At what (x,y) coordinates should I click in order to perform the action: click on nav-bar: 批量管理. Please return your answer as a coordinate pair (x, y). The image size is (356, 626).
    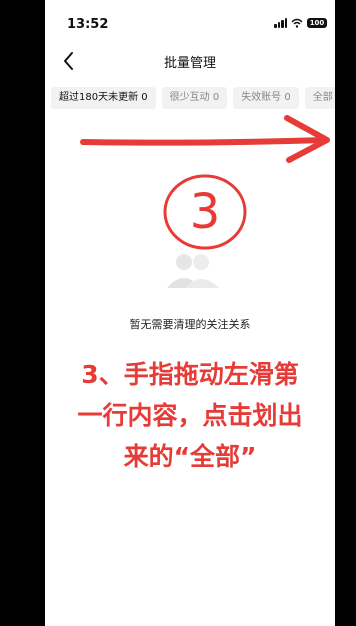
    Looking at the image, I should click on (190, 61).